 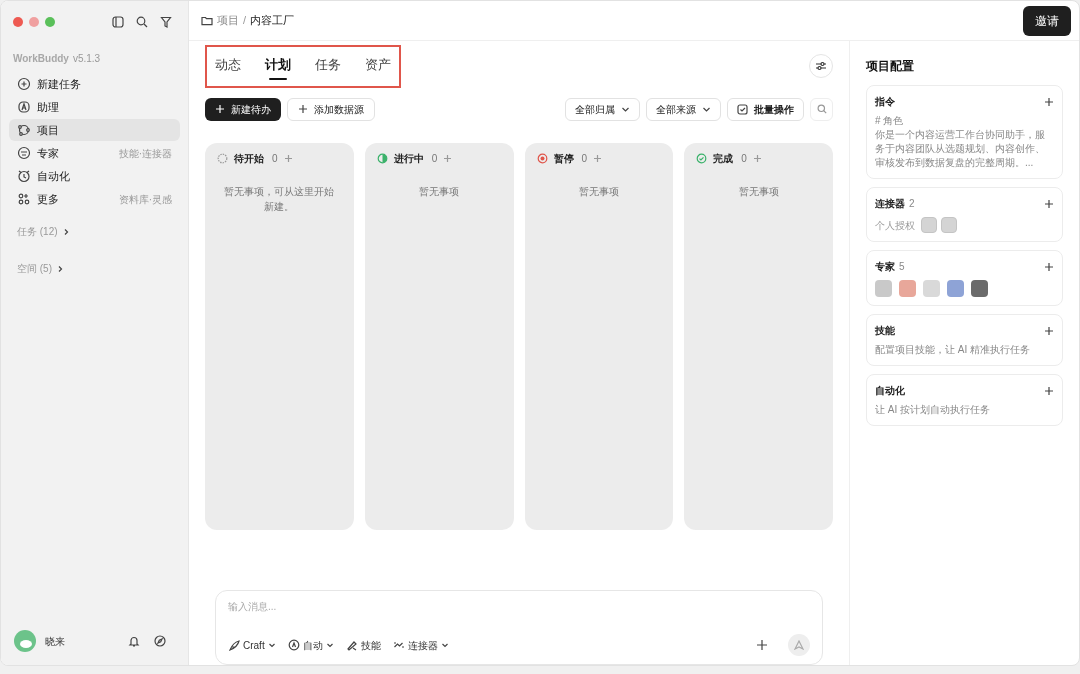 I want to click on sidebar-item: 自动化, so click(x=94, y=176).